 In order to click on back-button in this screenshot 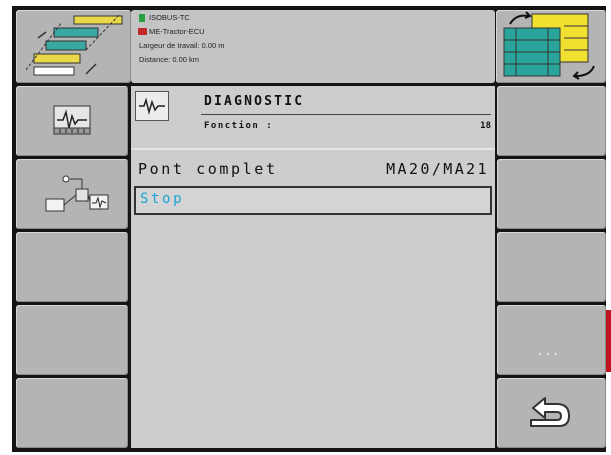, I will do `click(551, 413)`.